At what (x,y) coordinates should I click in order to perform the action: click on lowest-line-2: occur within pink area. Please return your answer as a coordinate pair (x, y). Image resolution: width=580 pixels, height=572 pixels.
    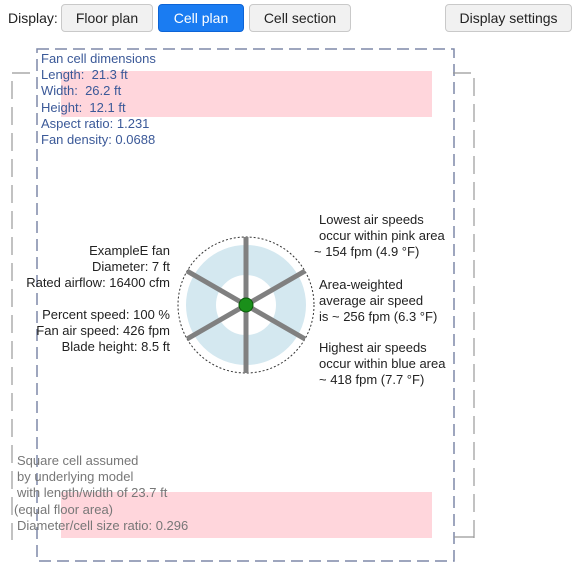
    Looking at the image, I should click on (382, 236).